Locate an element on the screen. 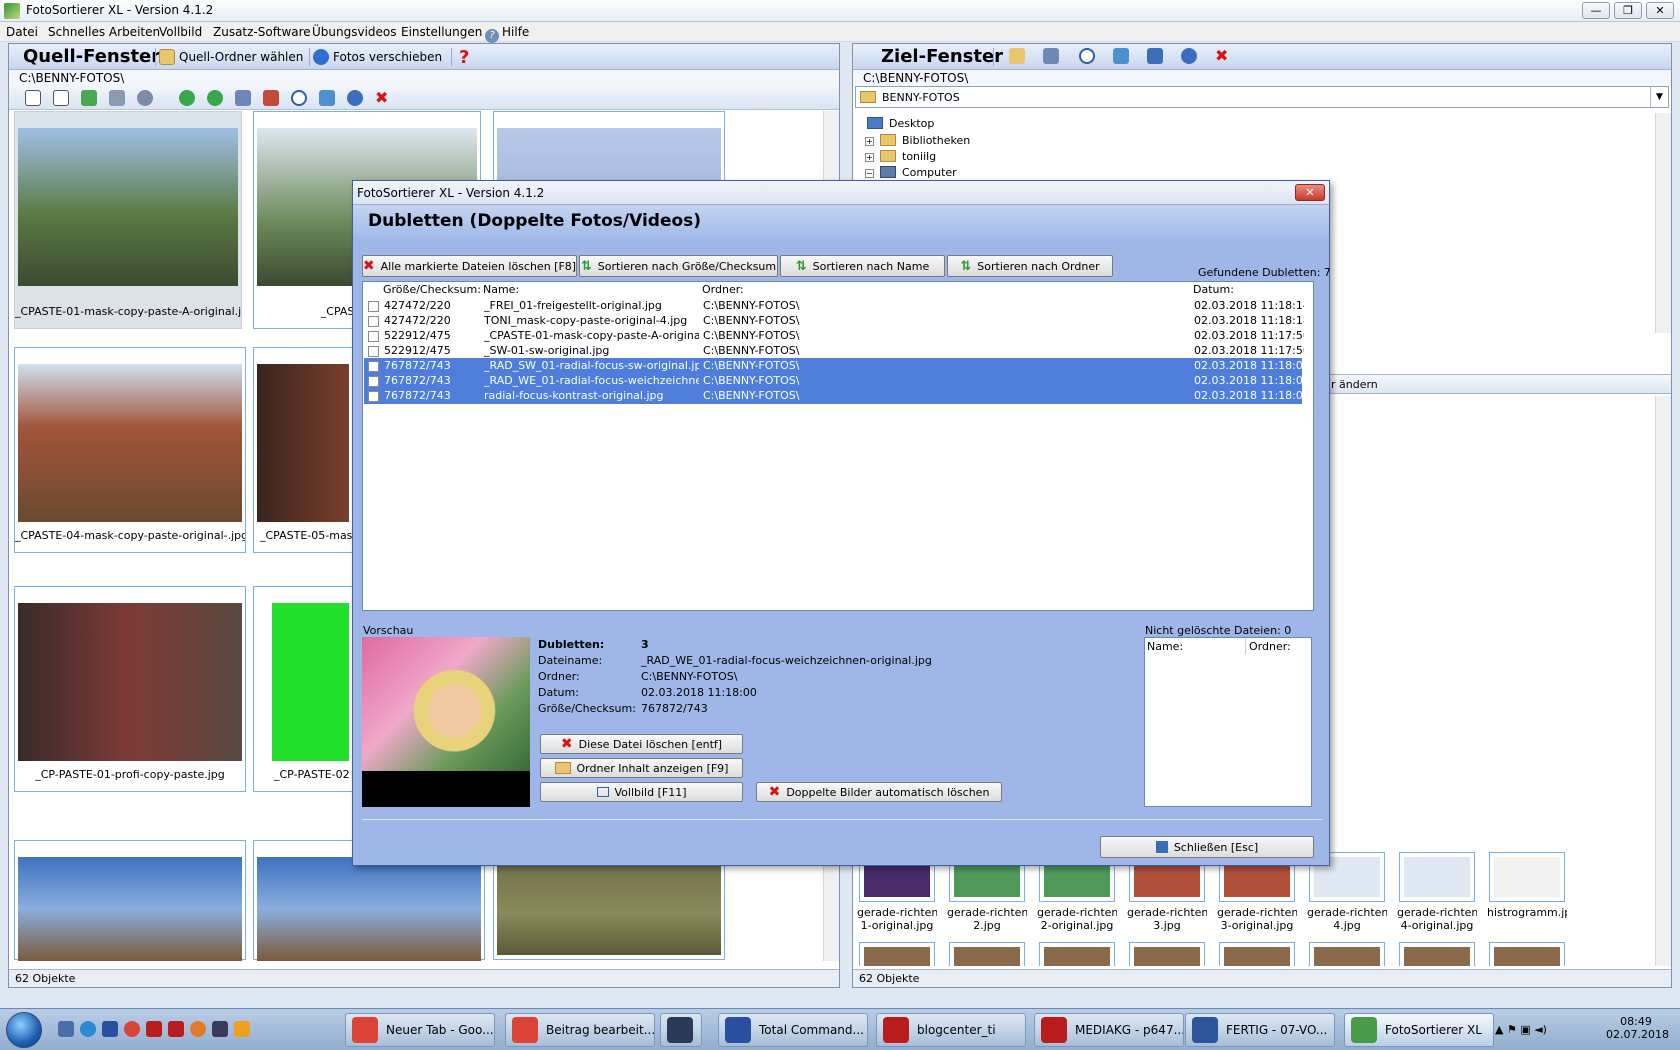 The width and height of the screenshot is (1680, 1050). image-icon is located at coordinates (1121, 56).